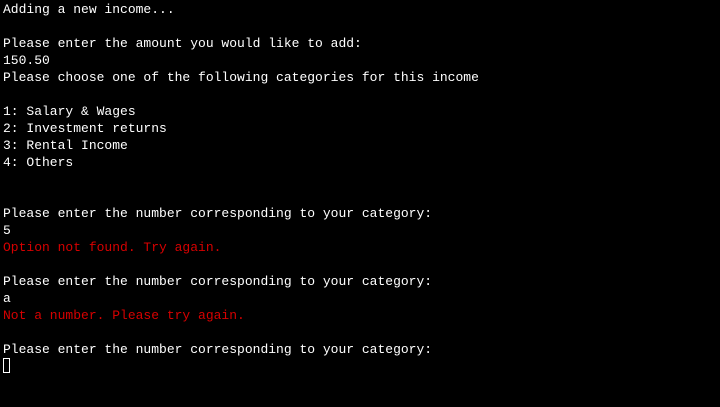 Image resolution: width=720 pixels, height=407 pixels. Describe the element at coordinates (7, 230) in the screenshot. I see `terminal-line-input: 5` at that location.